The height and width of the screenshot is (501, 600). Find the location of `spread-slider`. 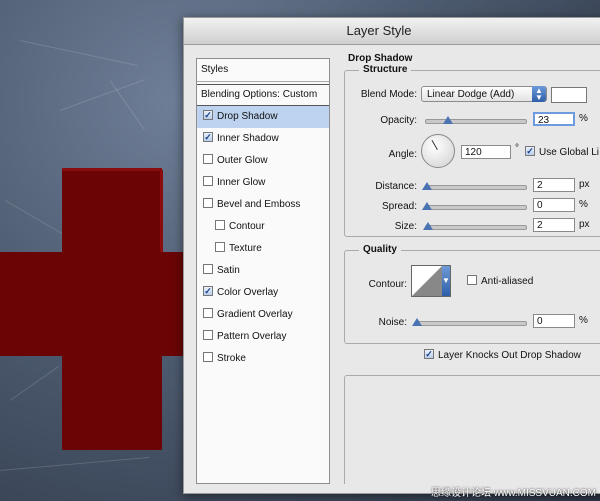

spread-slider is located at coordinates (476, 207).